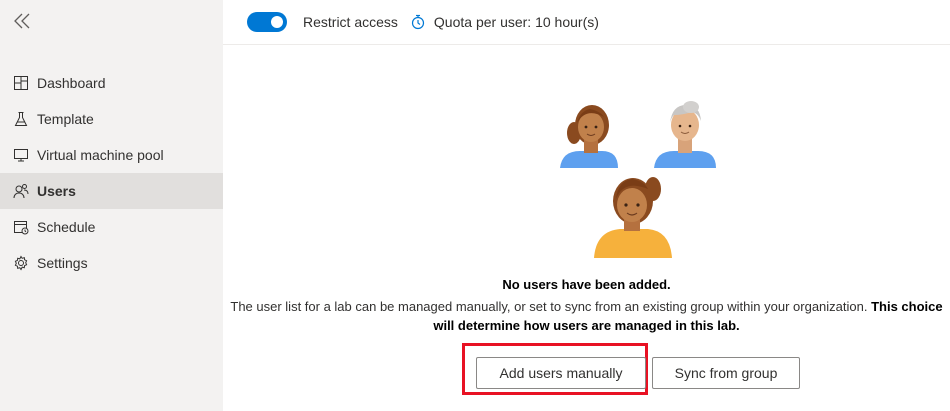  I want to click on users-illustration, so click(638, 179).